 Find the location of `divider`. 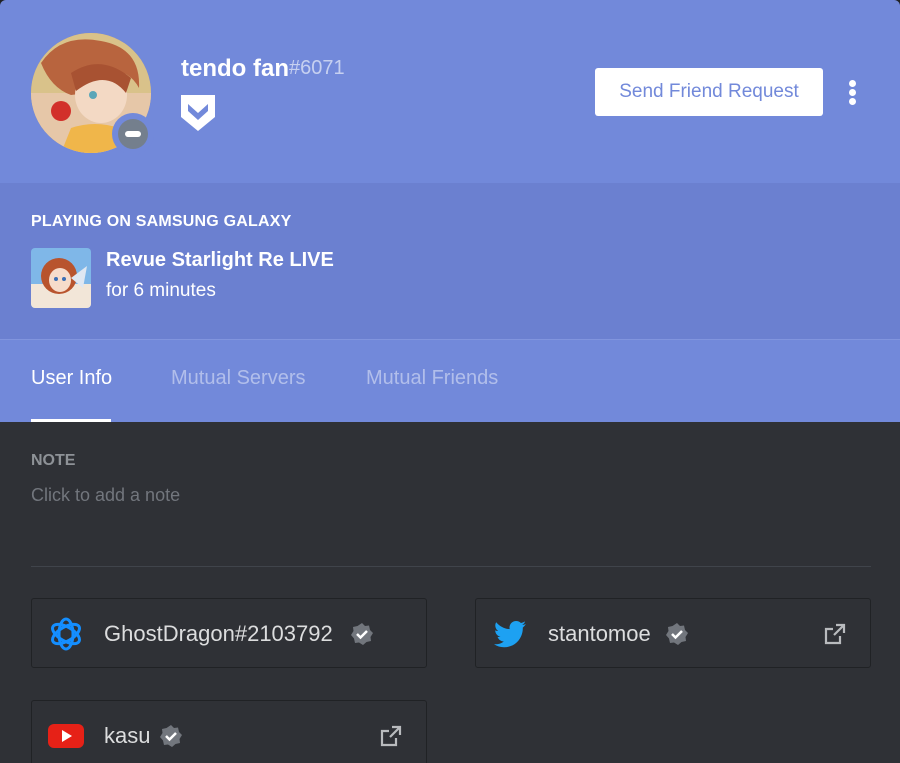

divider is located at coordinates (451, 566).